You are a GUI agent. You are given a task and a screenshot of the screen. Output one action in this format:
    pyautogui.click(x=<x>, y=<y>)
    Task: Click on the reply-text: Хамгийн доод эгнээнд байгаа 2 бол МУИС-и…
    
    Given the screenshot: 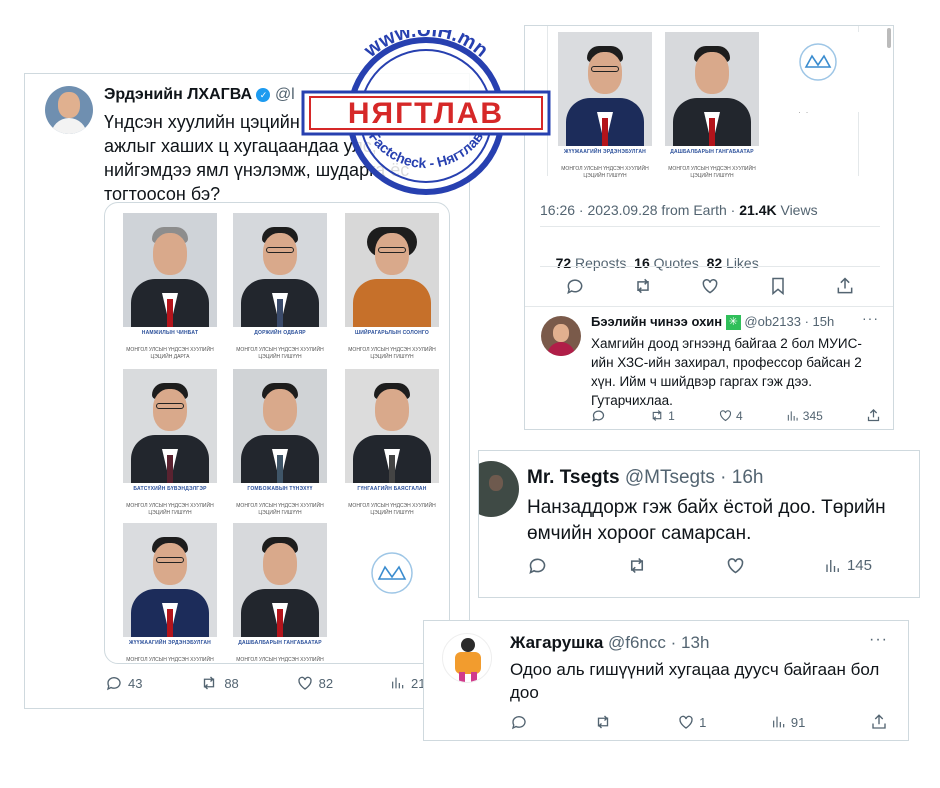 What is the action you would take?
    pyautogui.click(x=726, y=372)
    